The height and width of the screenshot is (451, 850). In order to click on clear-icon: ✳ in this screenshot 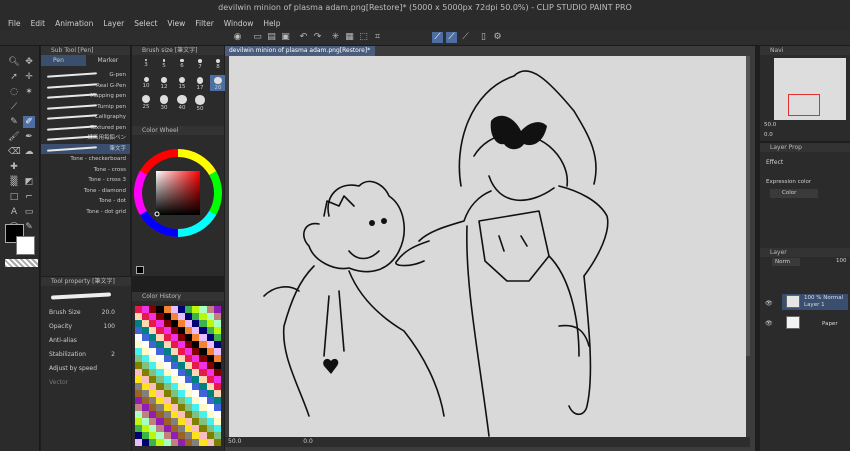, I will do `click(335, 37)`.